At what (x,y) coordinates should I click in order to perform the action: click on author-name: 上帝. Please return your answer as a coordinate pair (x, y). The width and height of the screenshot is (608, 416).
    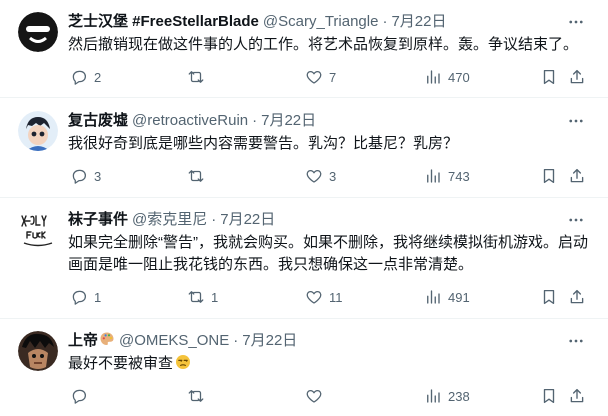
    Looking at the image, I should click on (91, 341).